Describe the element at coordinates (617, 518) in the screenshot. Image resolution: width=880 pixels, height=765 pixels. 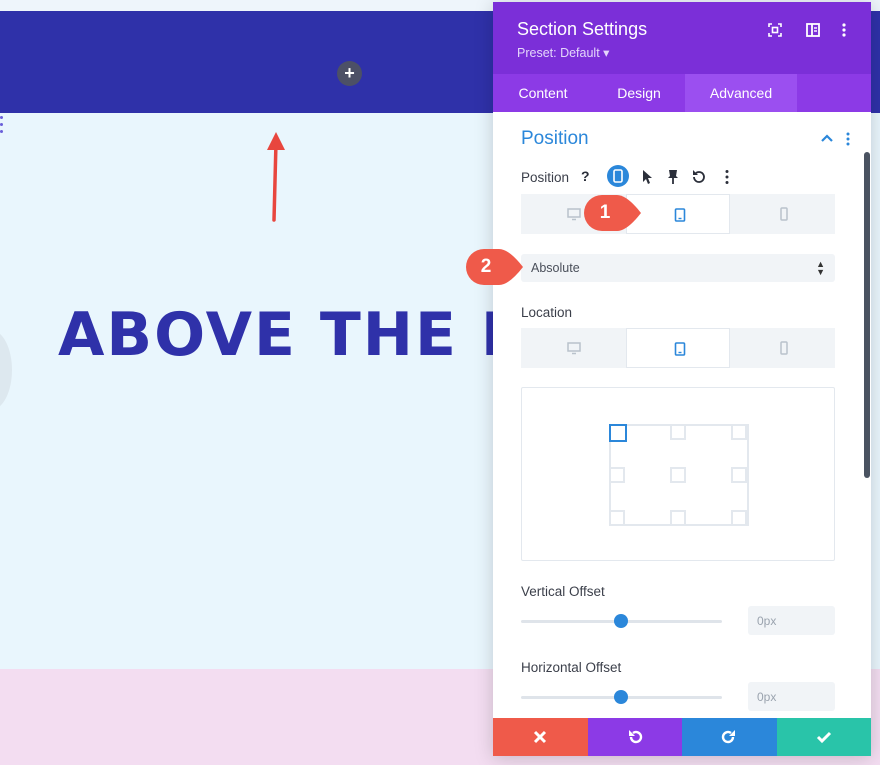
I see `location-bottom-left` at that location.